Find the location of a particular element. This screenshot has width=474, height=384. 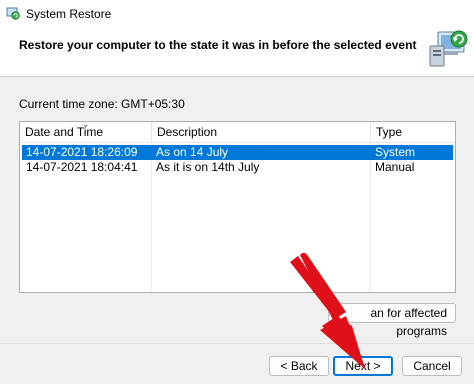

column-label: Type is located at coordinates (389, 132).